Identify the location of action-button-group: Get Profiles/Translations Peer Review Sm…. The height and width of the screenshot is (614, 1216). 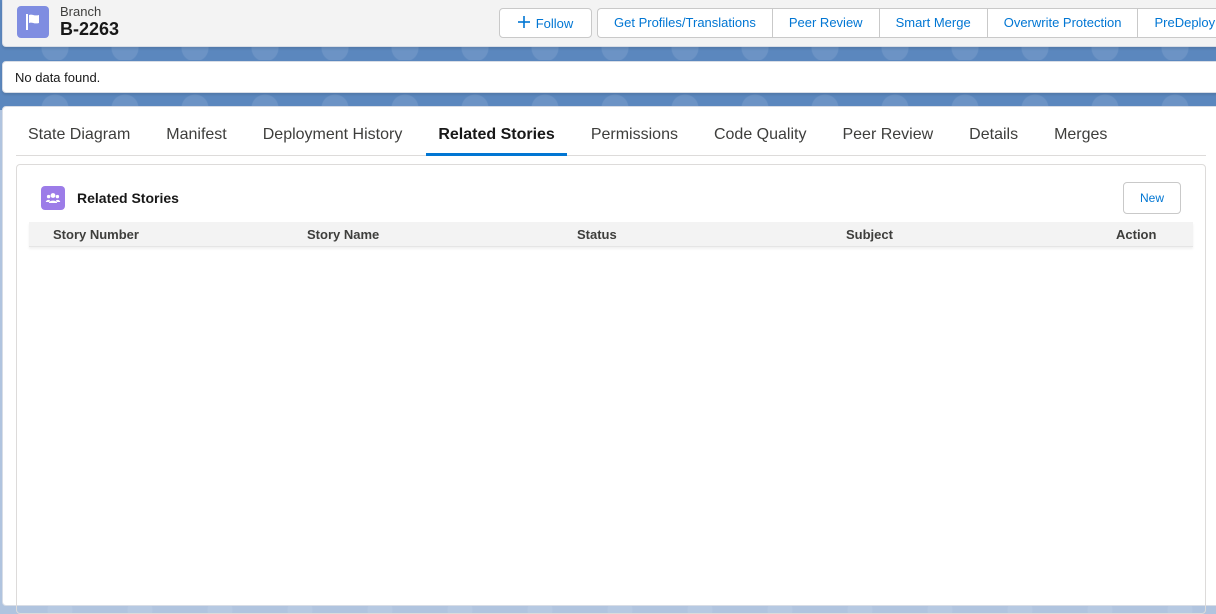
(906, 23).